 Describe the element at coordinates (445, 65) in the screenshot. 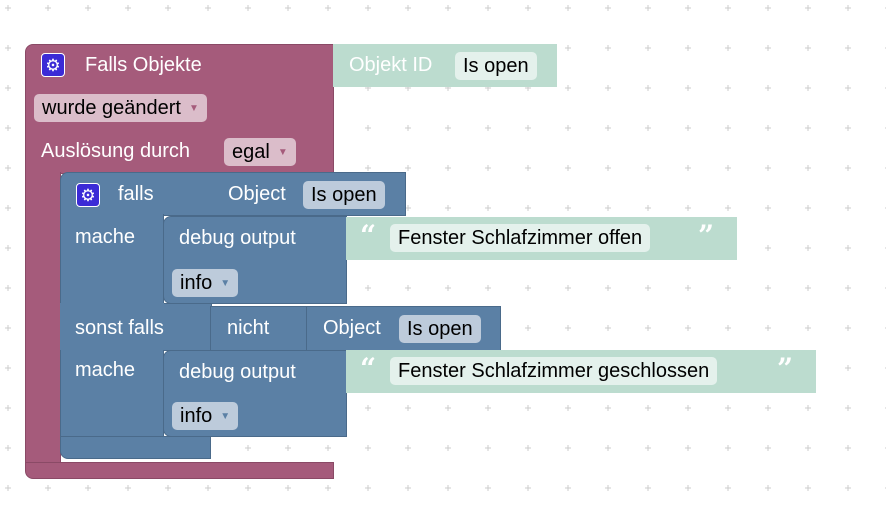

I see `object-id-block: Objekt ID Is open` at that location.